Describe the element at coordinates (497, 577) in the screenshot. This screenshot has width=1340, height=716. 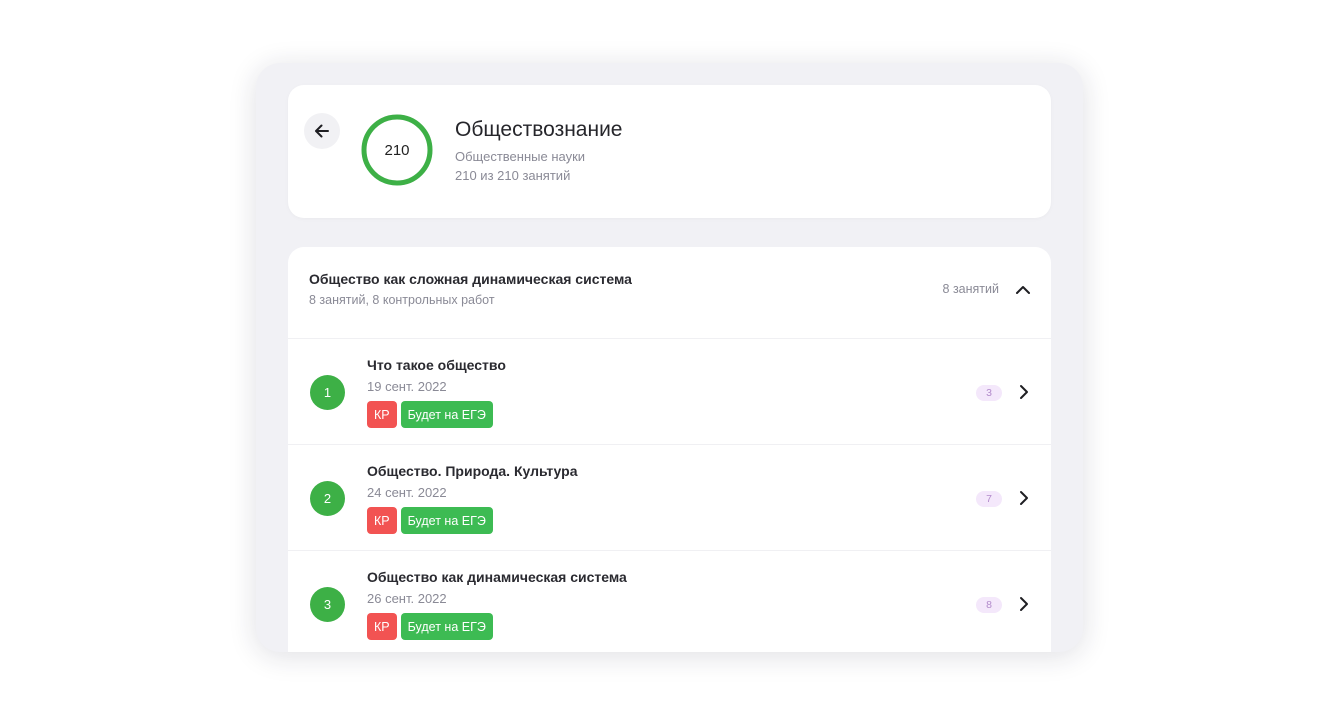
I see `lesson-title: Общество как динамическая система` at that location.